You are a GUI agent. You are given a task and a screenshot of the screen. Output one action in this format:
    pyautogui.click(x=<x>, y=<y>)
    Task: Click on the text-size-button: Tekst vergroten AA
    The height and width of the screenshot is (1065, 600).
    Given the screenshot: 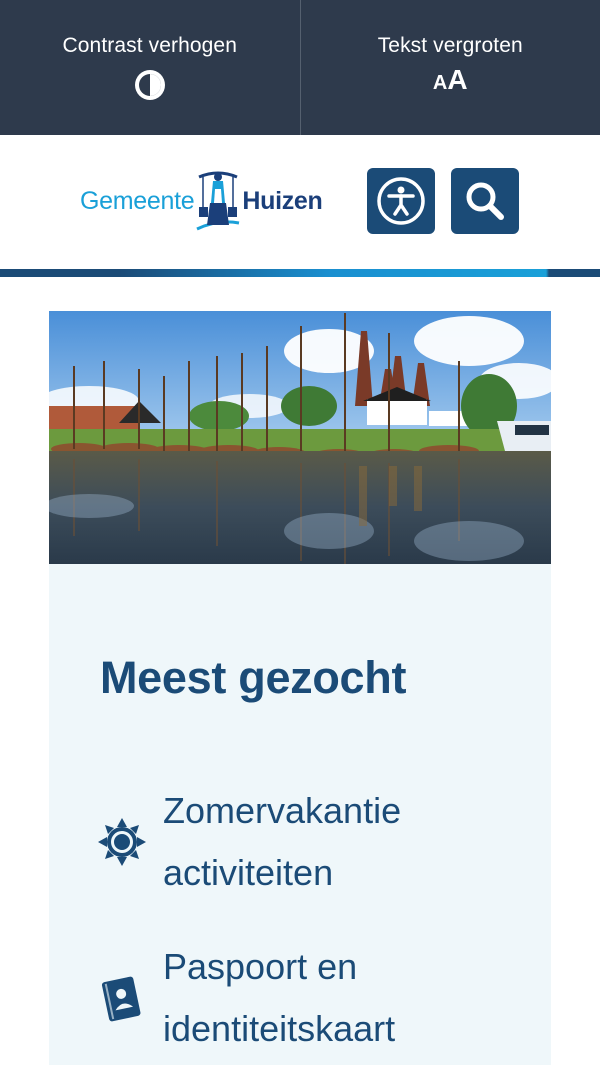 What is the action you would take?
    pyautogui.click(x=449, y=67)
    